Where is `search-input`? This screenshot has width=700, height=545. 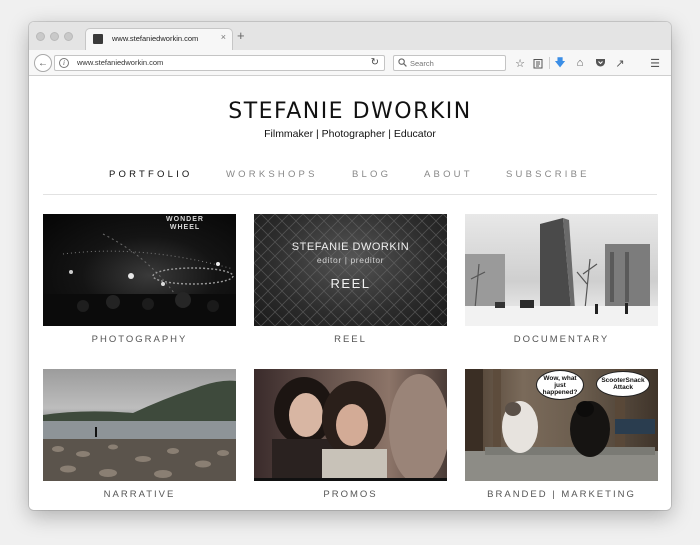 search-input is located at coordinates (455, 63).